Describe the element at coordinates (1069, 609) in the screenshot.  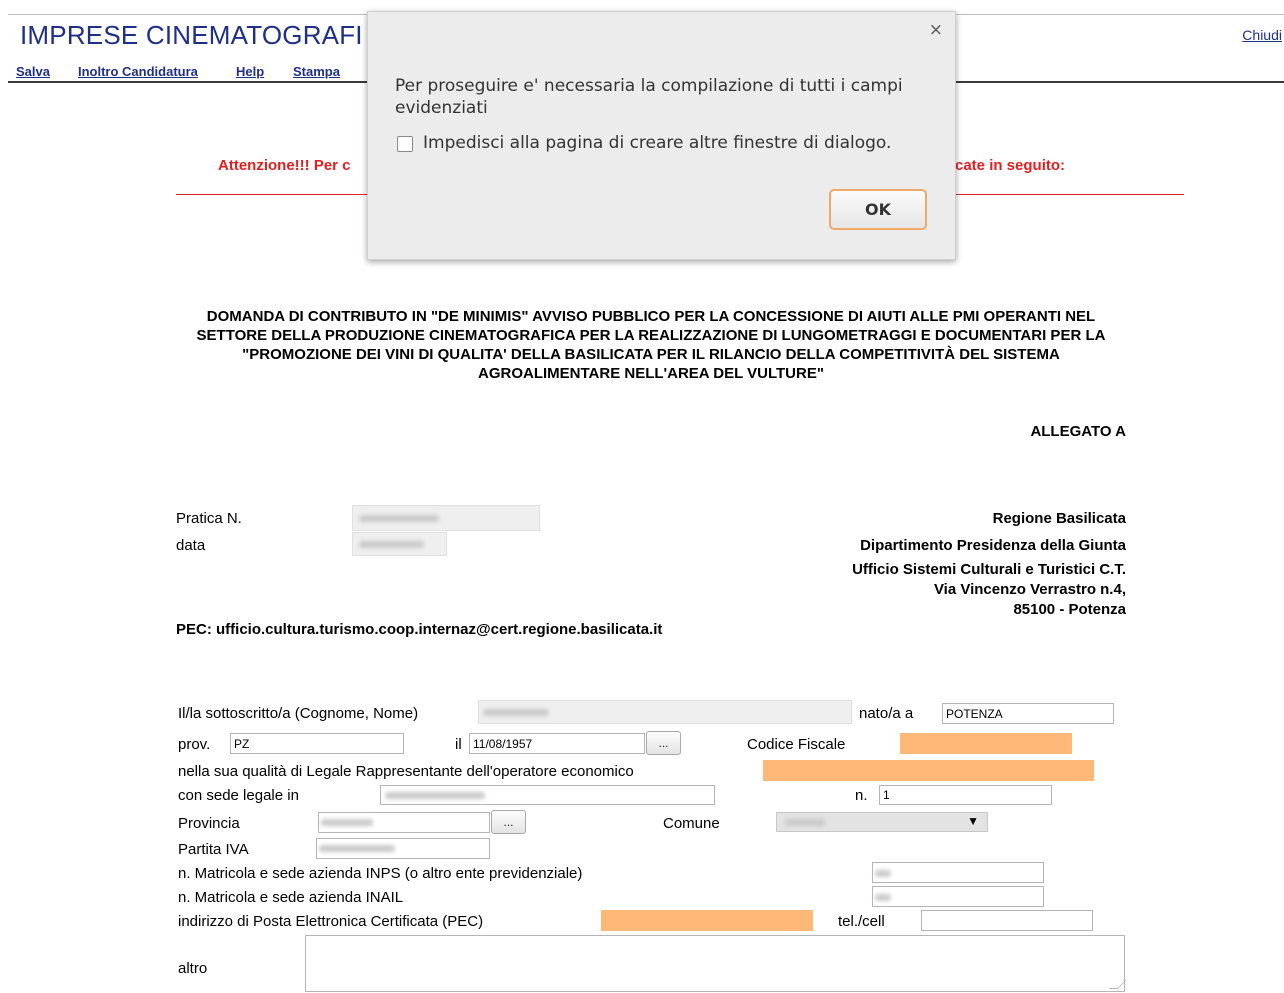
I see `recipient-line-5: 85100 - Potenza` at that location.